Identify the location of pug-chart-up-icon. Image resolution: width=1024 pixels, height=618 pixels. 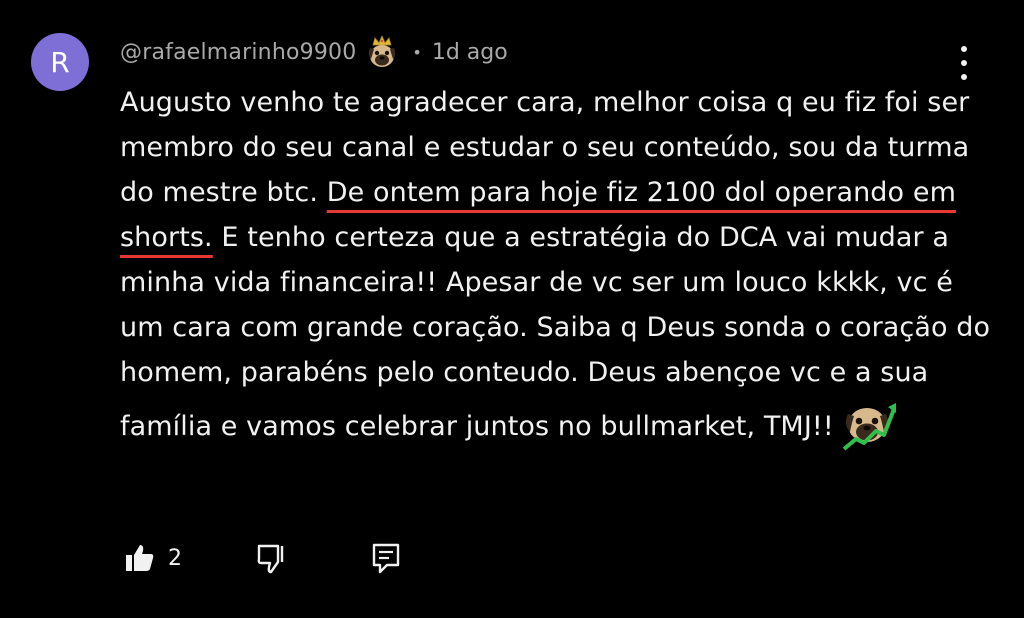
(869, 424).